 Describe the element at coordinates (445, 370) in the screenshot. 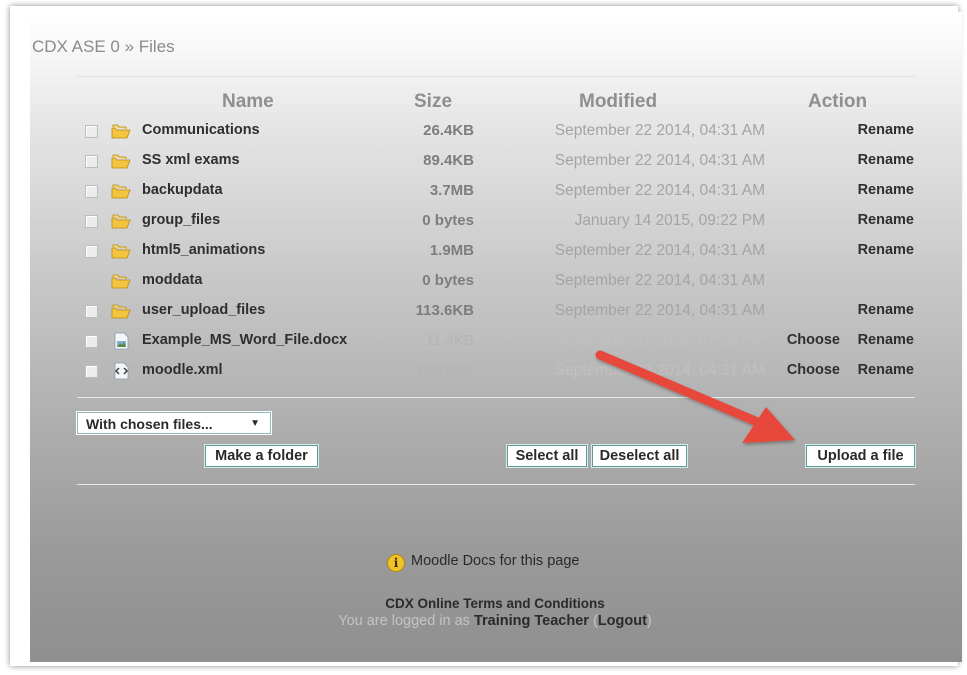

I see `file-size: 125.8KB` at that location.